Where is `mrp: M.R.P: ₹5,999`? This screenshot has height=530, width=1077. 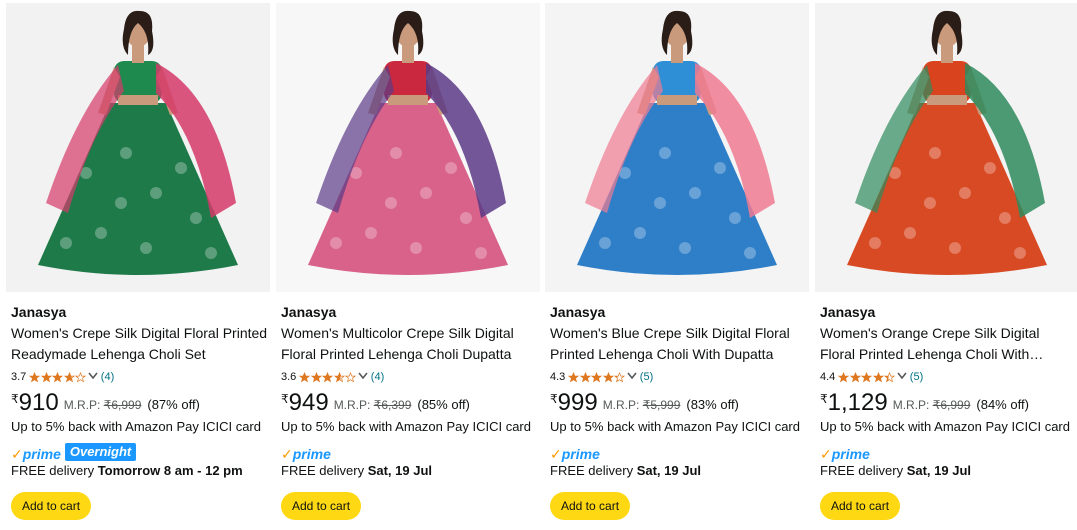 mrp: M.R.P: ₹5,999 is located at coordinates (642, 405).